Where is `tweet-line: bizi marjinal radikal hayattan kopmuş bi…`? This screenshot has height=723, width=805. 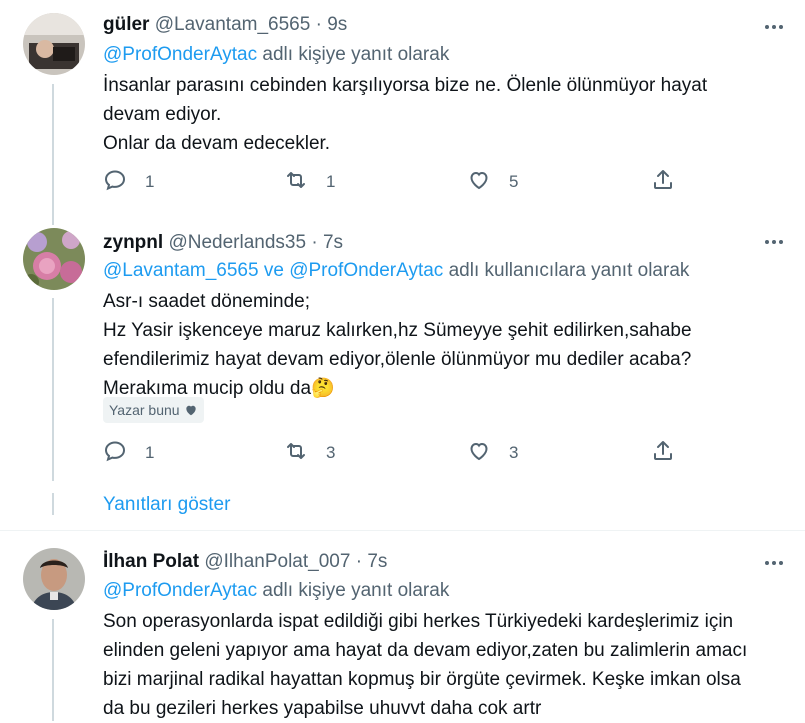 tweet-line: bizi marjinal radikal hayattan kopmuş bi… is located at coordinates (422, 679).